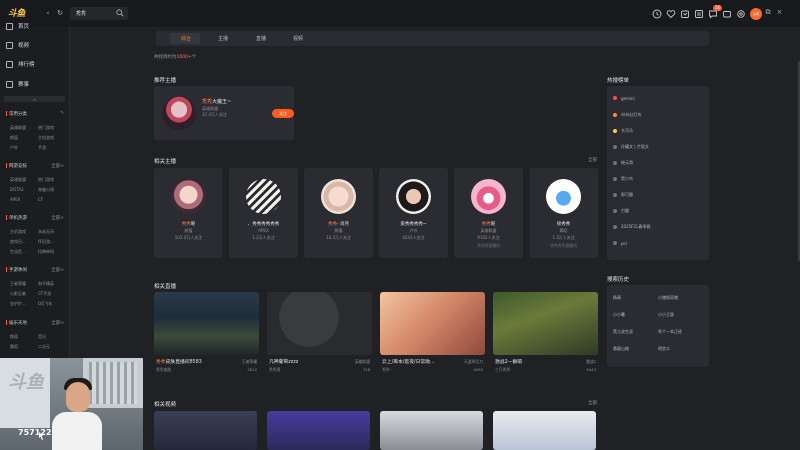  Describe the element at coordinates (62, 114) in the screenshot. I see `edit-icon: ✎` at that location.